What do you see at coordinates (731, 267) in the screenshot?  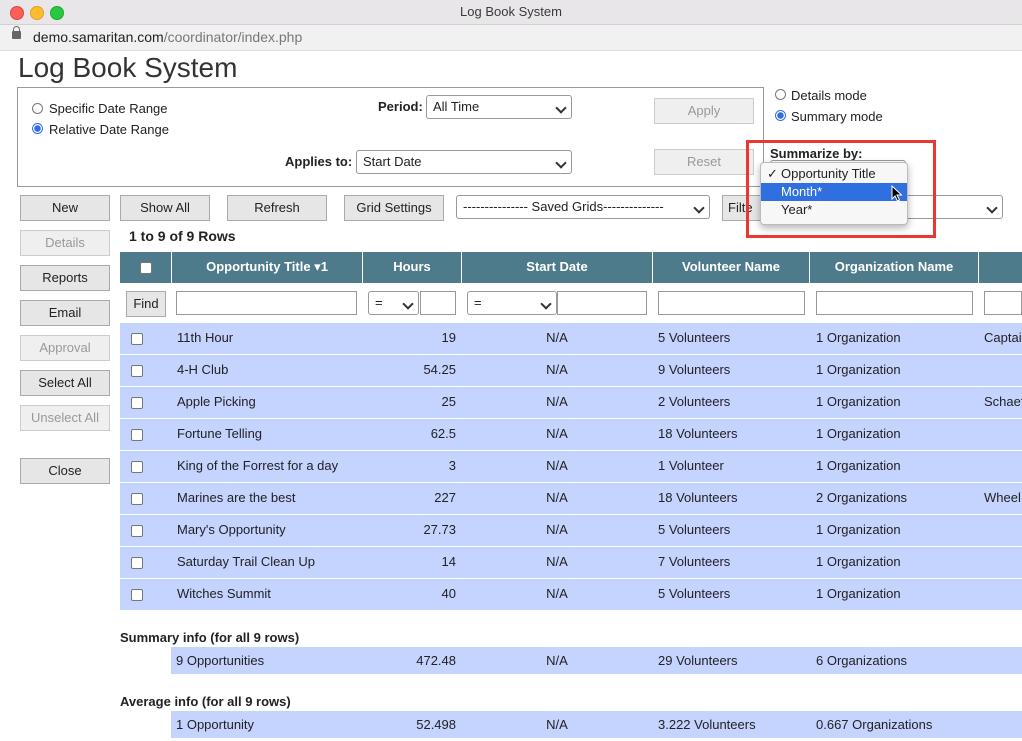 I see `header-volunteer-name: Volunteer Name` at bounding box center [731, 267].